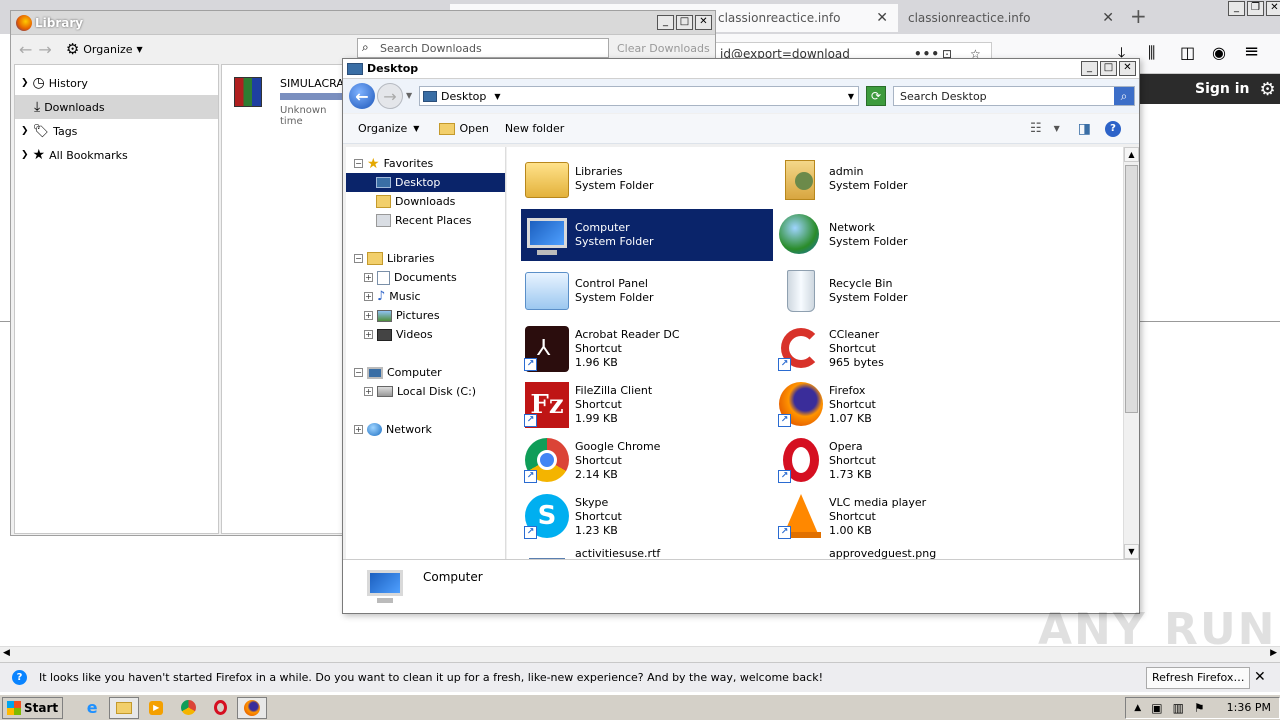 Image resolution: width=1280 pixels, height=720 pixels. What do you see at coordinates (647, 179) in the screenshot?
I see `list-item-libraries: Libraries System Folder` at bounding box center [647, 179].